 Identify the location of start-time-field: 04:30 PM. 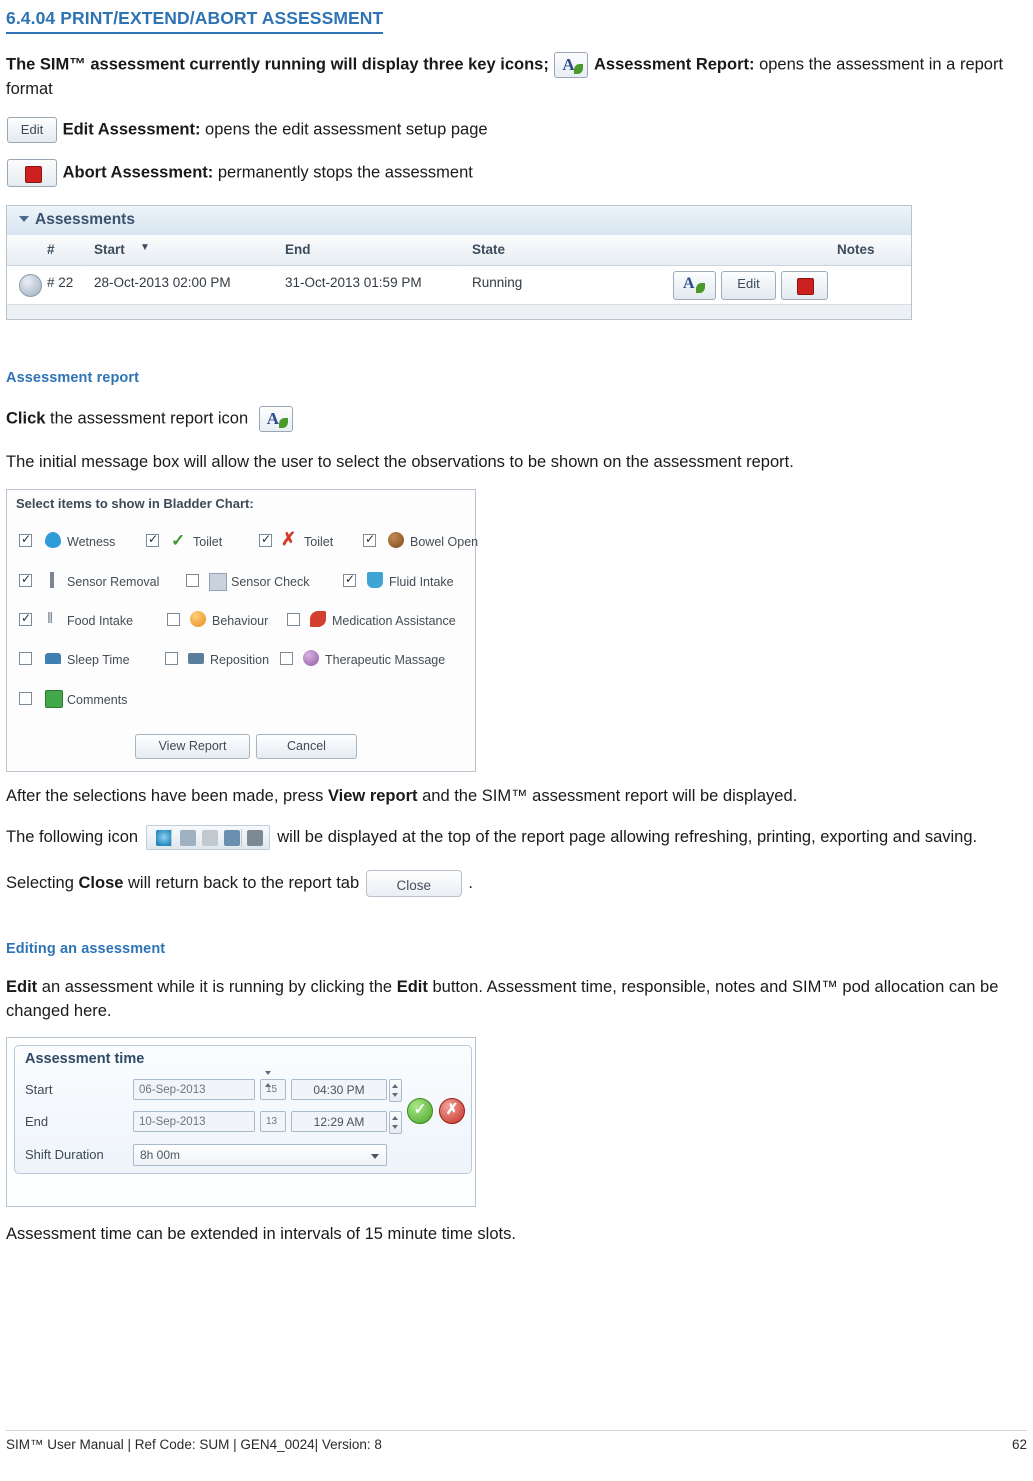
(339, 1089).